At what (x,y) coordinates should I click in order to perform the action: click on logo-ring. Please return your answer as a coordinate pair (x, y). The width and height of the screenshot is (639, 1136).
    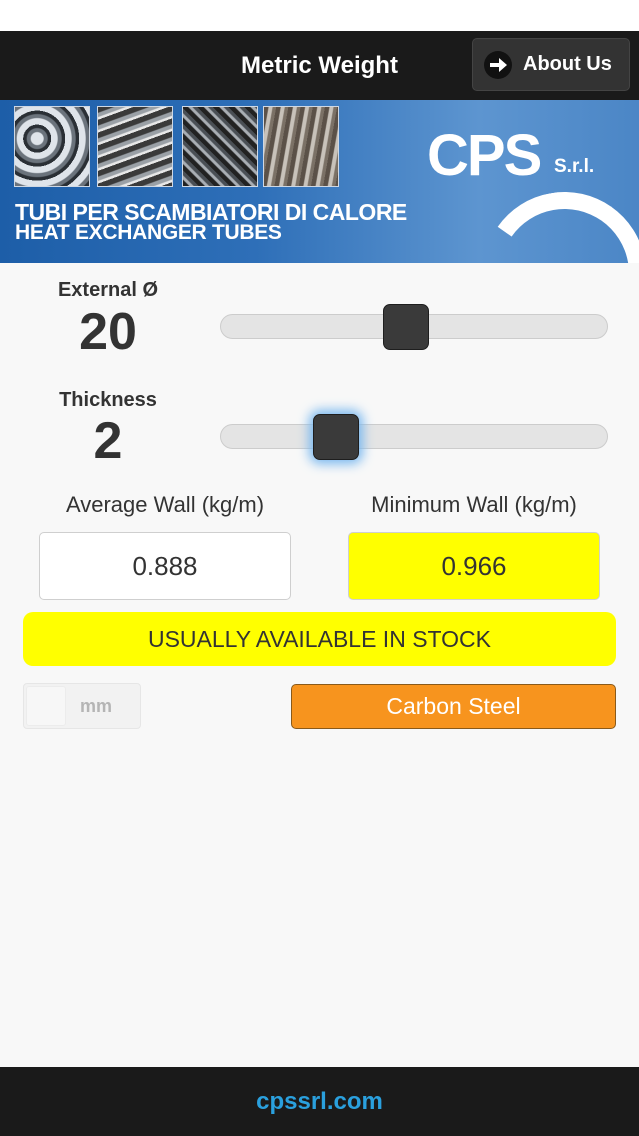
    Looking at the image, I should click on (554, 221).